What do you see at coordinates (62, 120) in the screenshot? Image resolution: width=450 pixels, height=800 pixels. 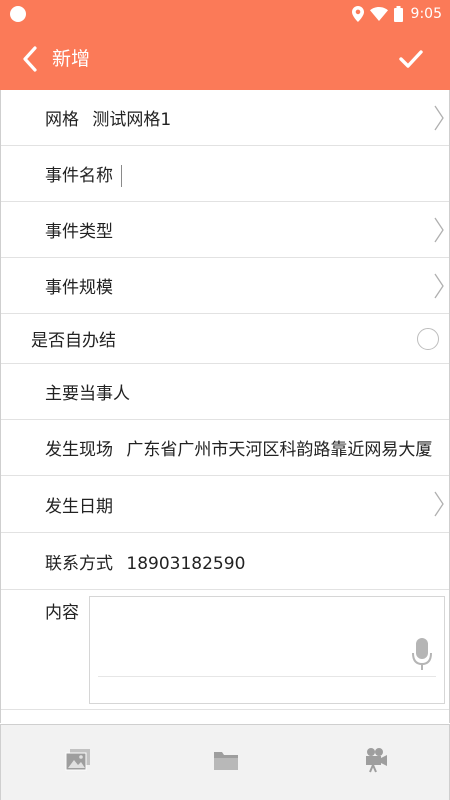 I see `grid-label-text: 网格` at bounding box center [62, 120].